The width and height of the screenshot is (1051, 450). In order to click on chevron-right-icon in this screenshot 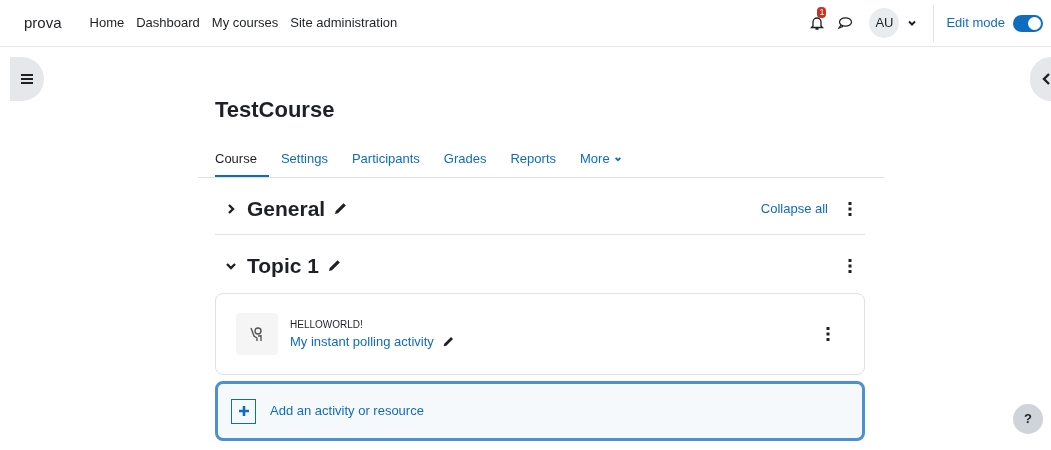, I will do `click(231, 209)`.